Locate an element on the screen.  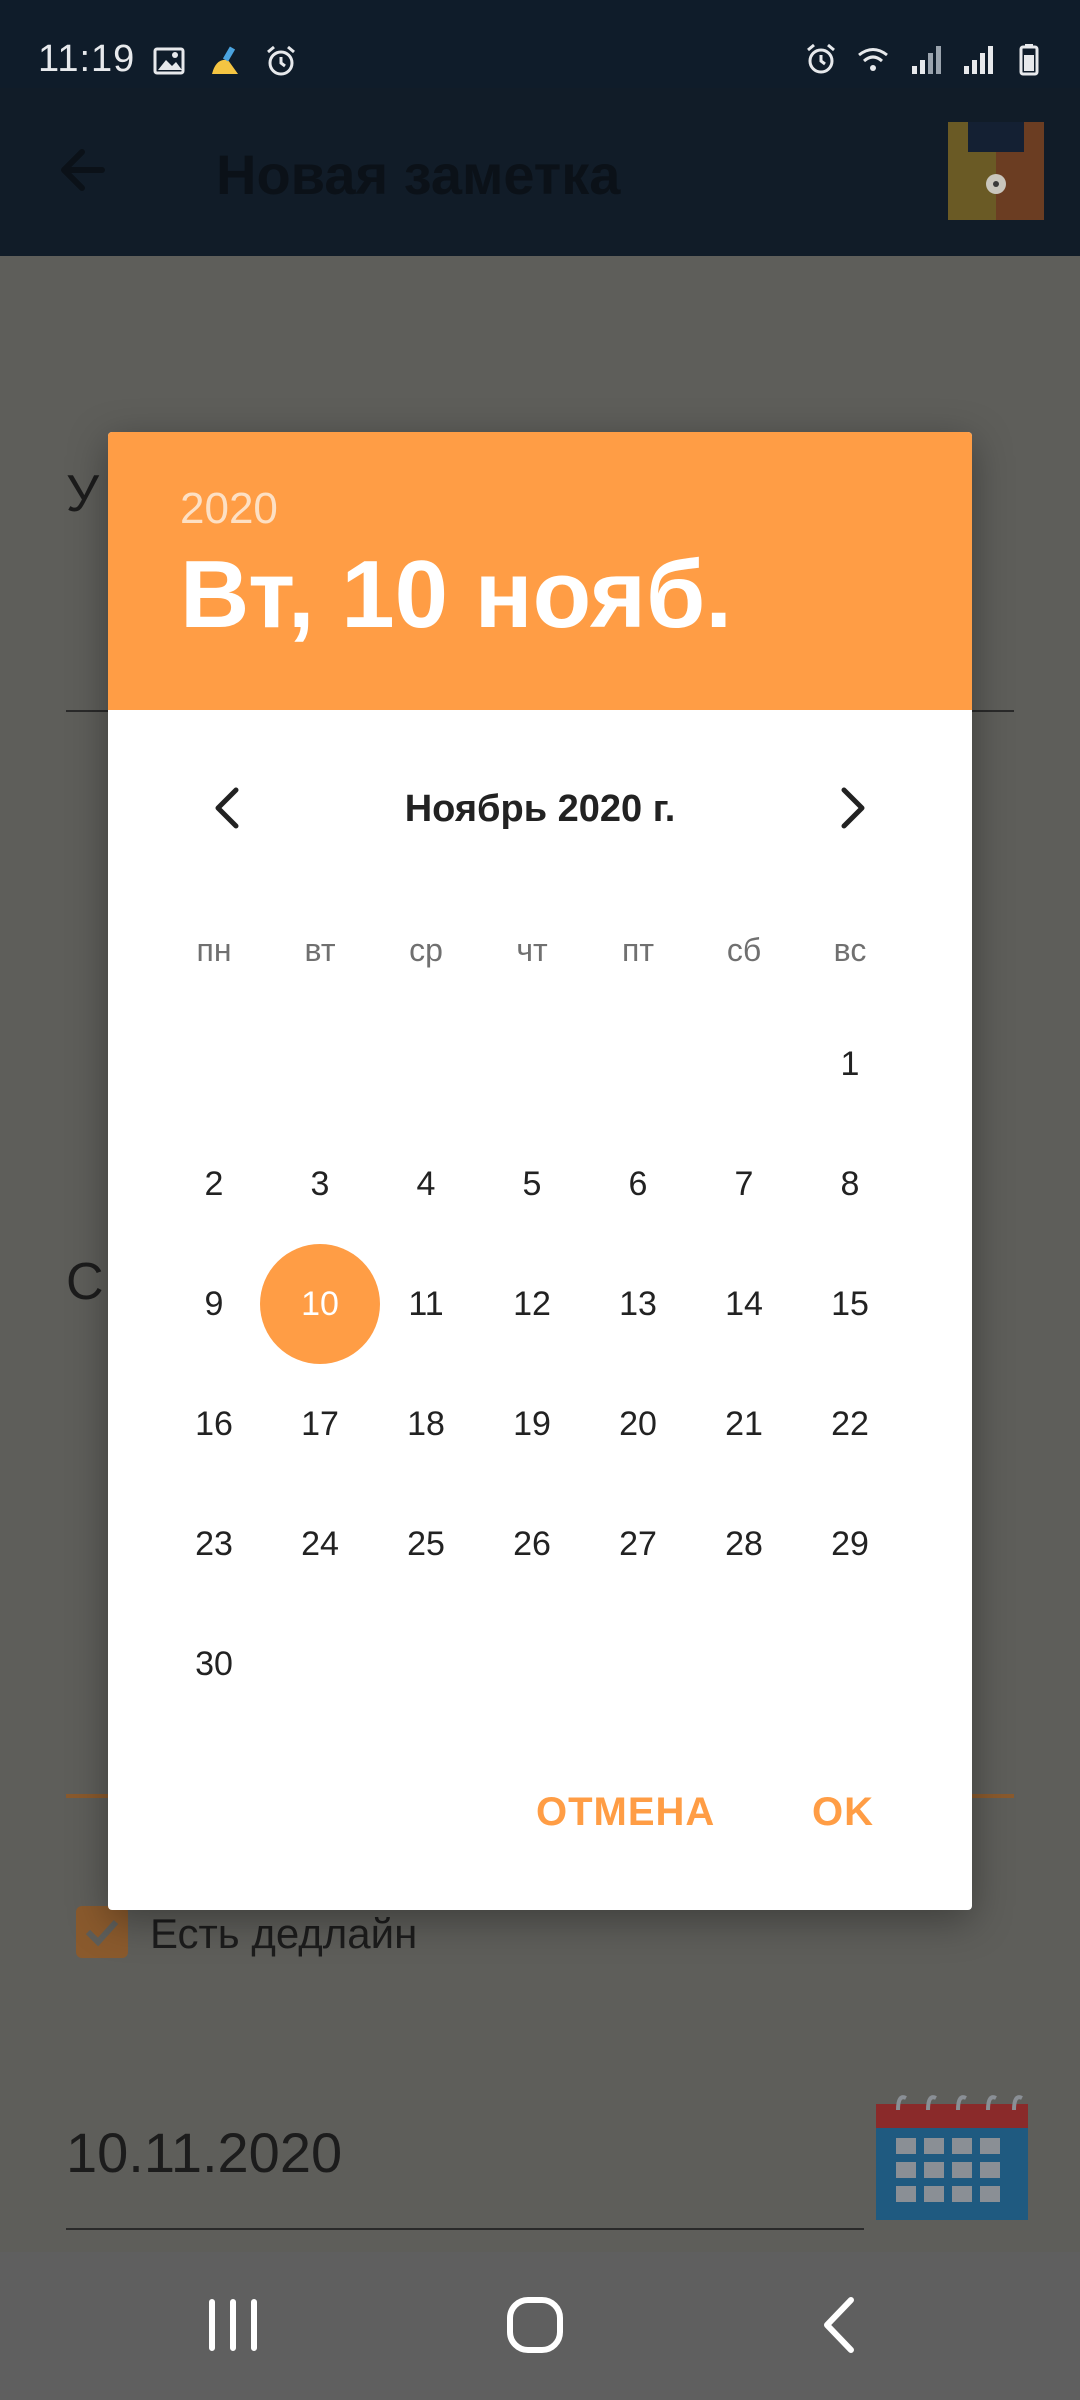
checkmark-icon is located at coordinates (102, 1933).